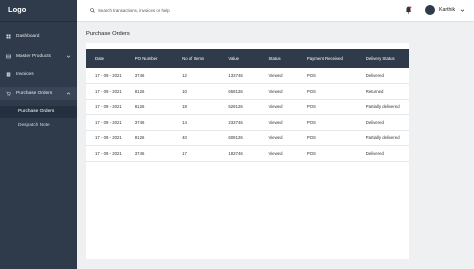 The width and height of the screenshot is (474, 269). I want to click on sidebar-subitem-label: Despatch Note, so click(34, 125).